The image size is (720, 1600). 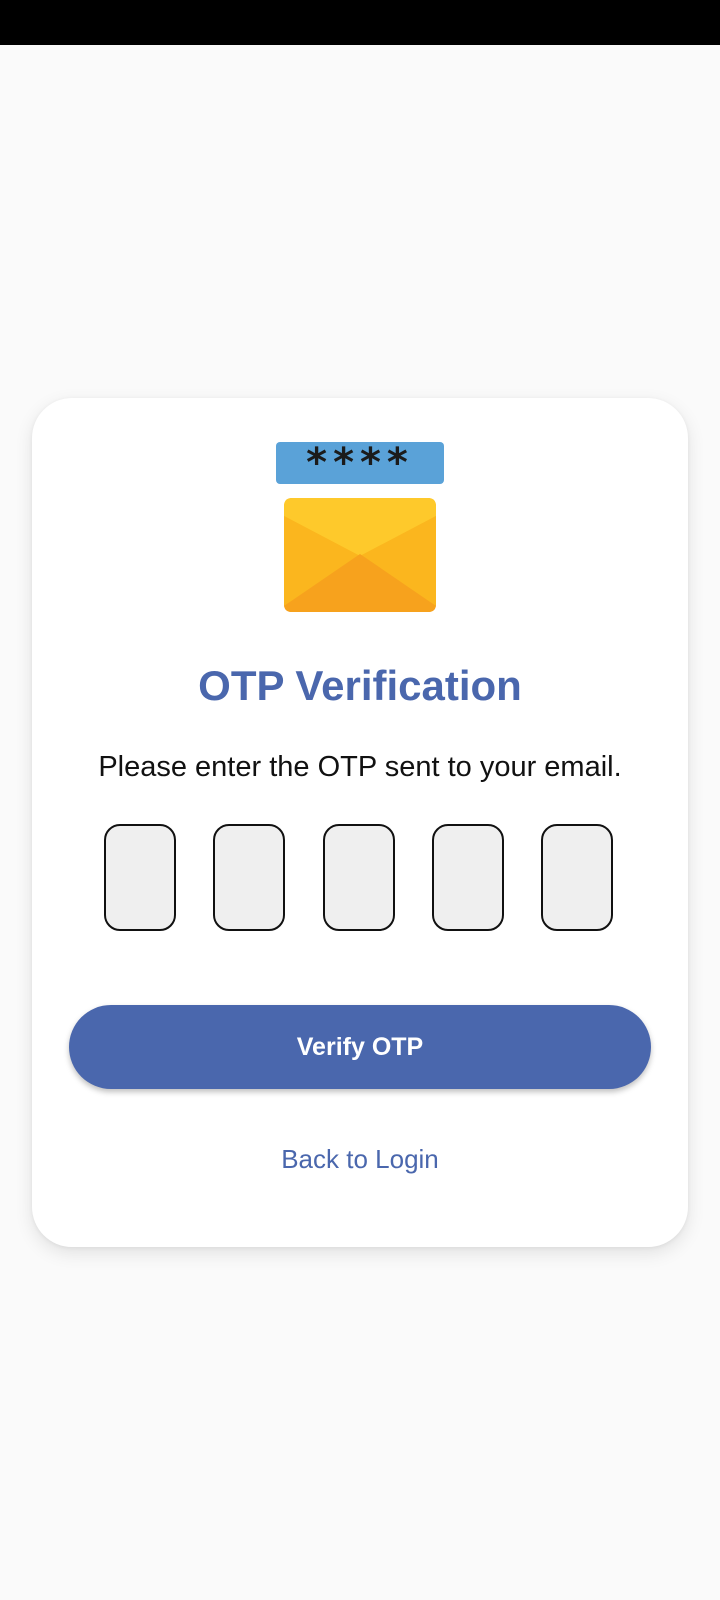 What do you see at coordinates (360, 767) in the screenshot?
I see `otp-instructions: Please enter the OTP sent to your email.` at bounding box center [360, 767].